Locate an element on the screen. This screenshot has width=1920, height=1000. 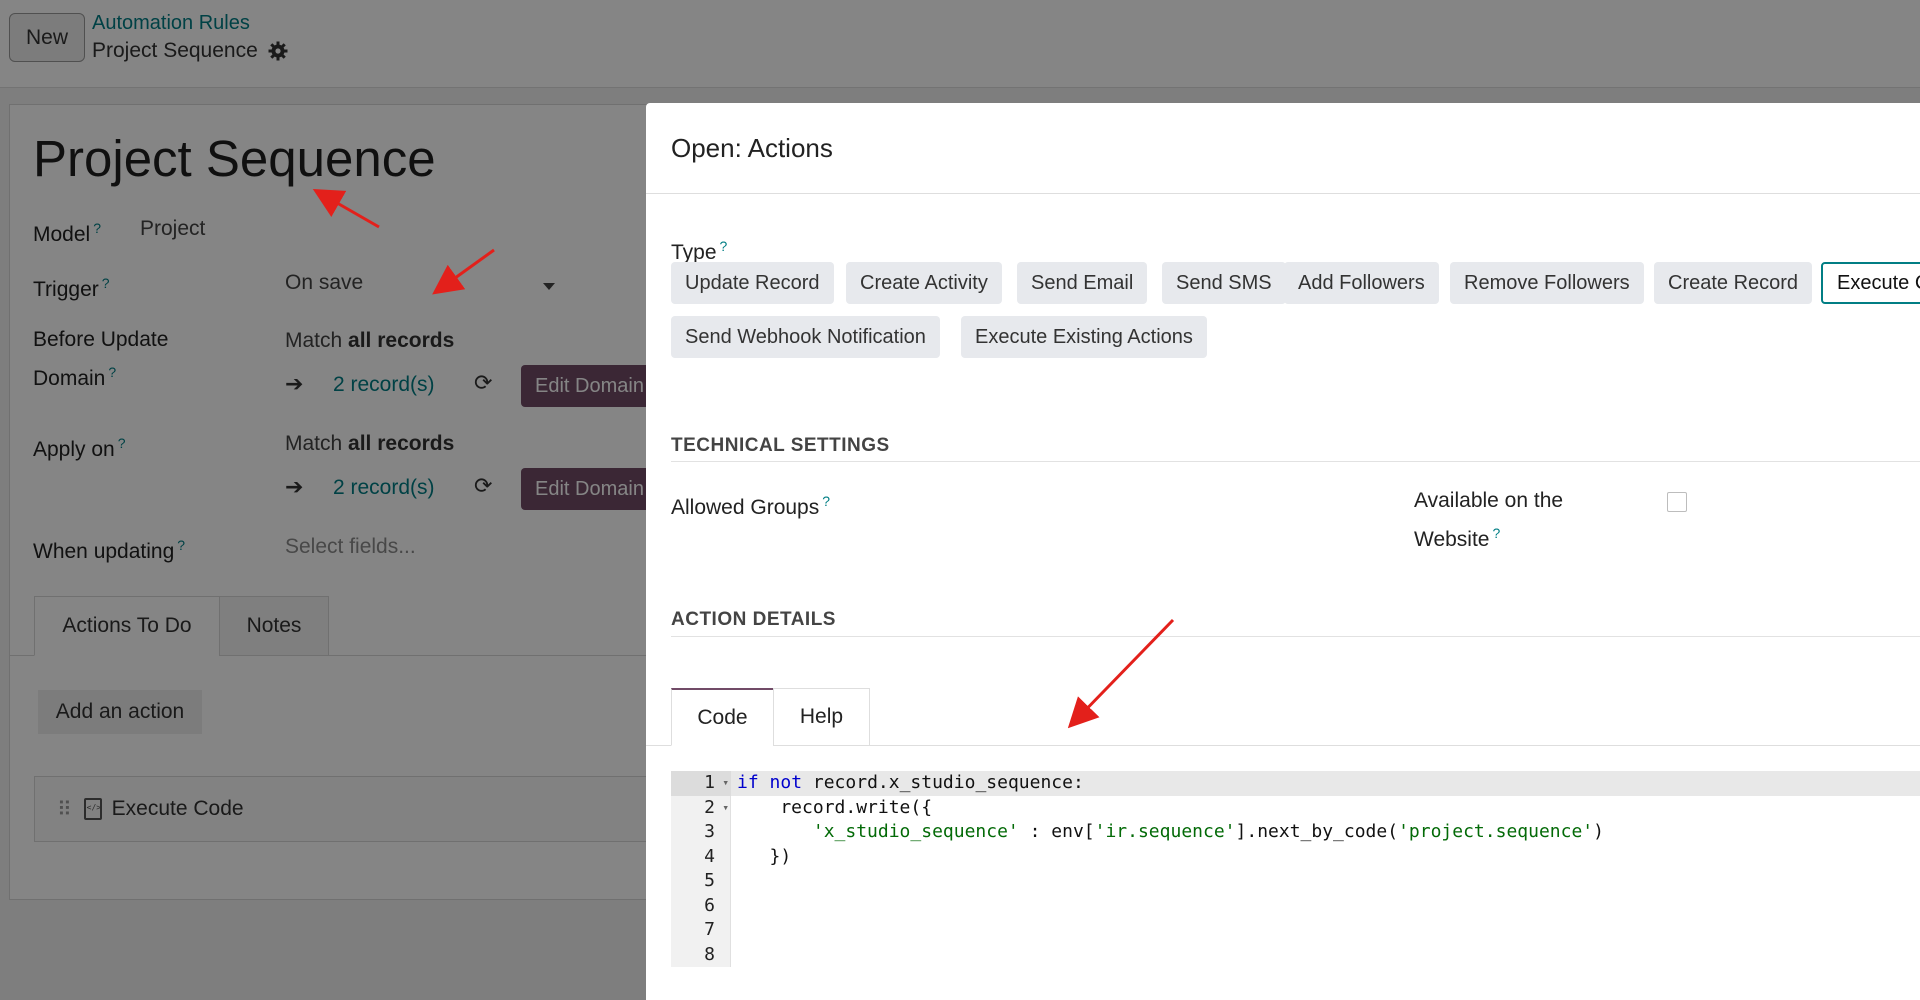
type-send-webhook: Send Webhook Notification is located at coordinates (805, 337).